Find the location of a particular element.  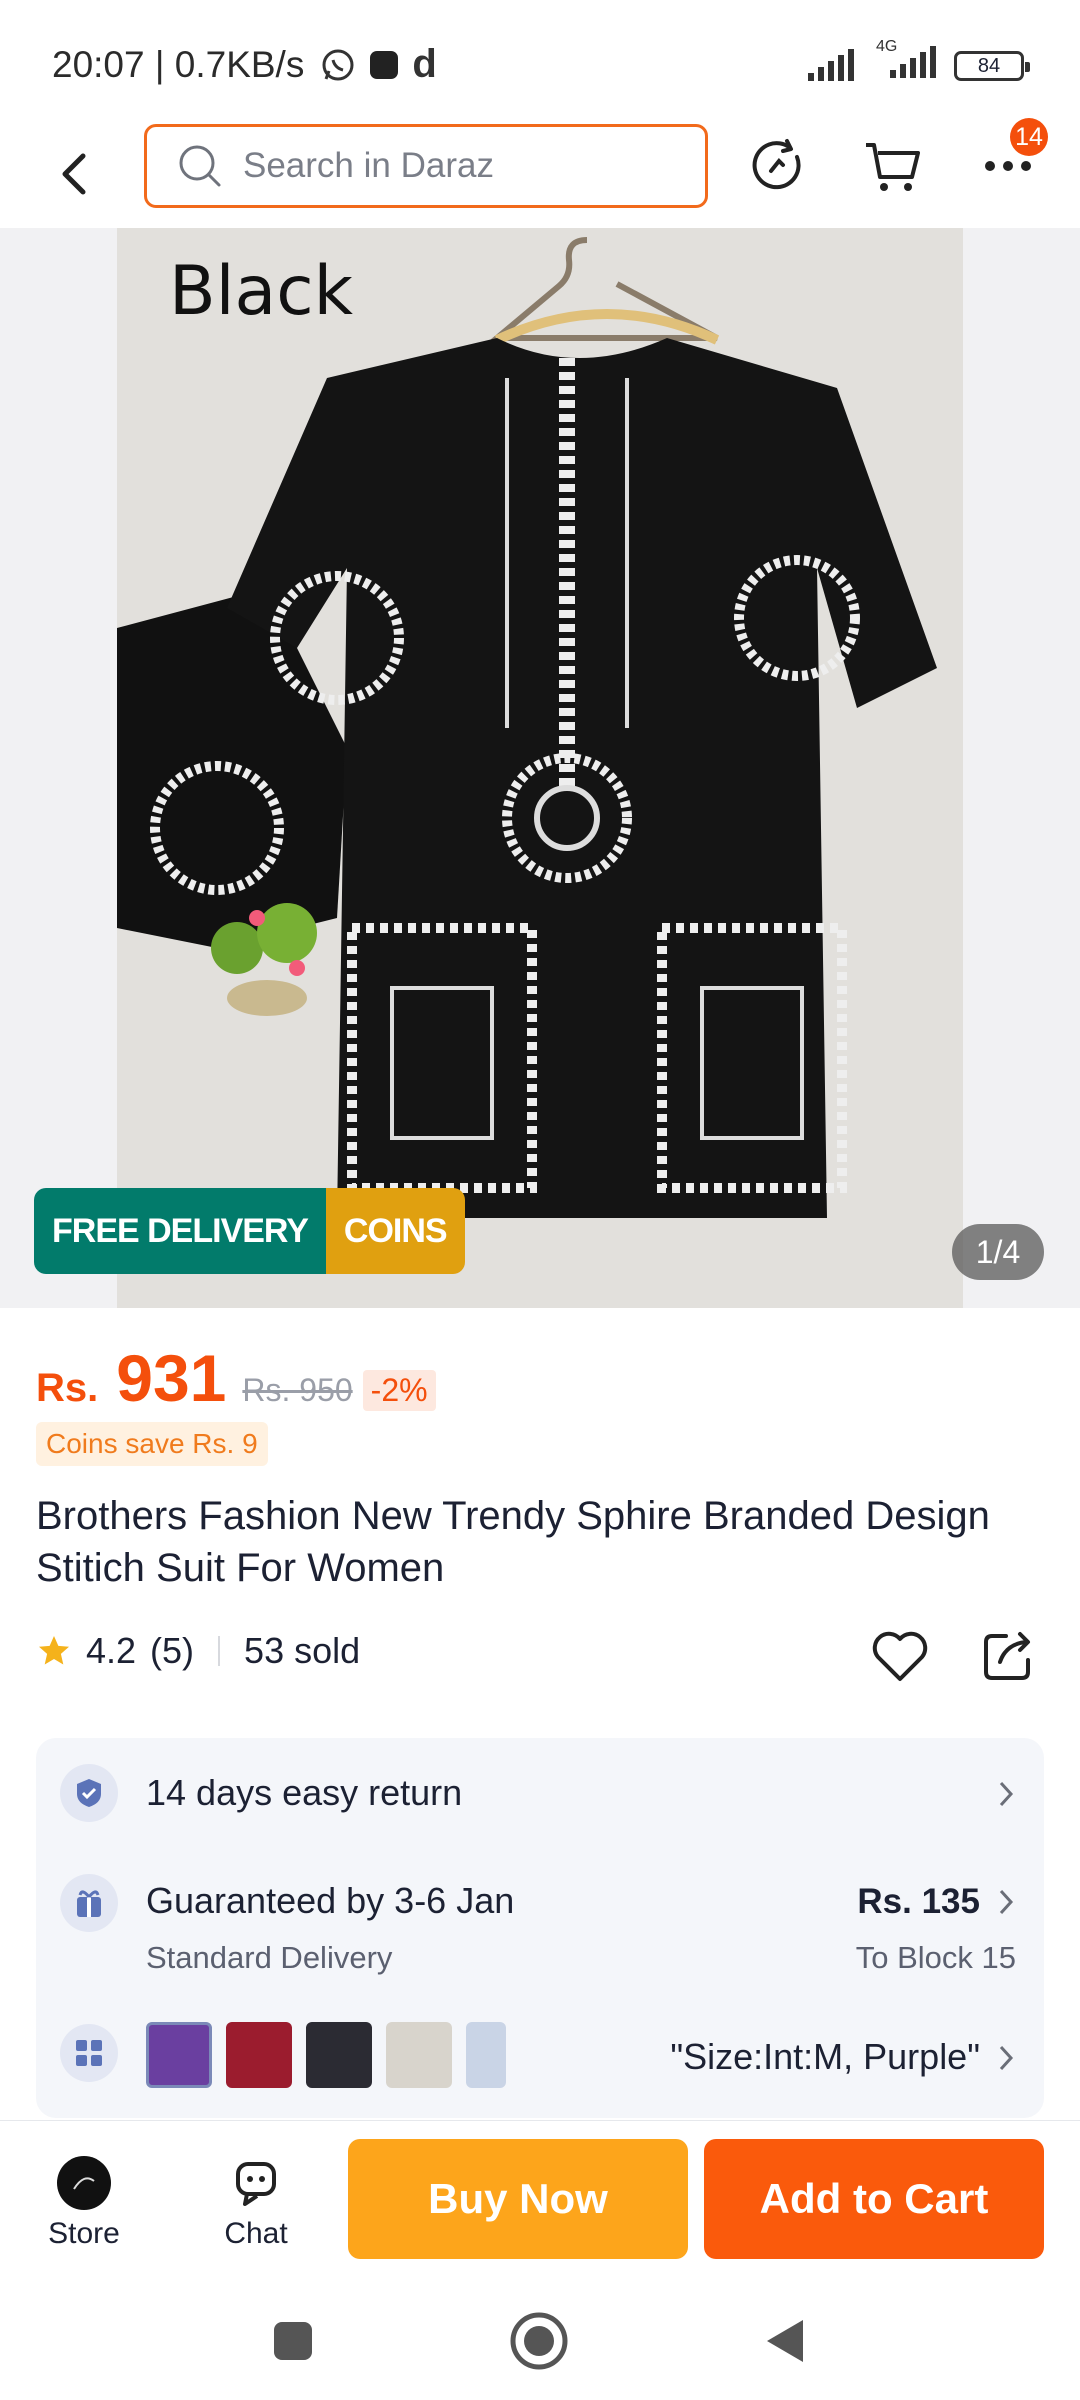

return-shield-icon-wrap is located at coordinates (89, 1793).